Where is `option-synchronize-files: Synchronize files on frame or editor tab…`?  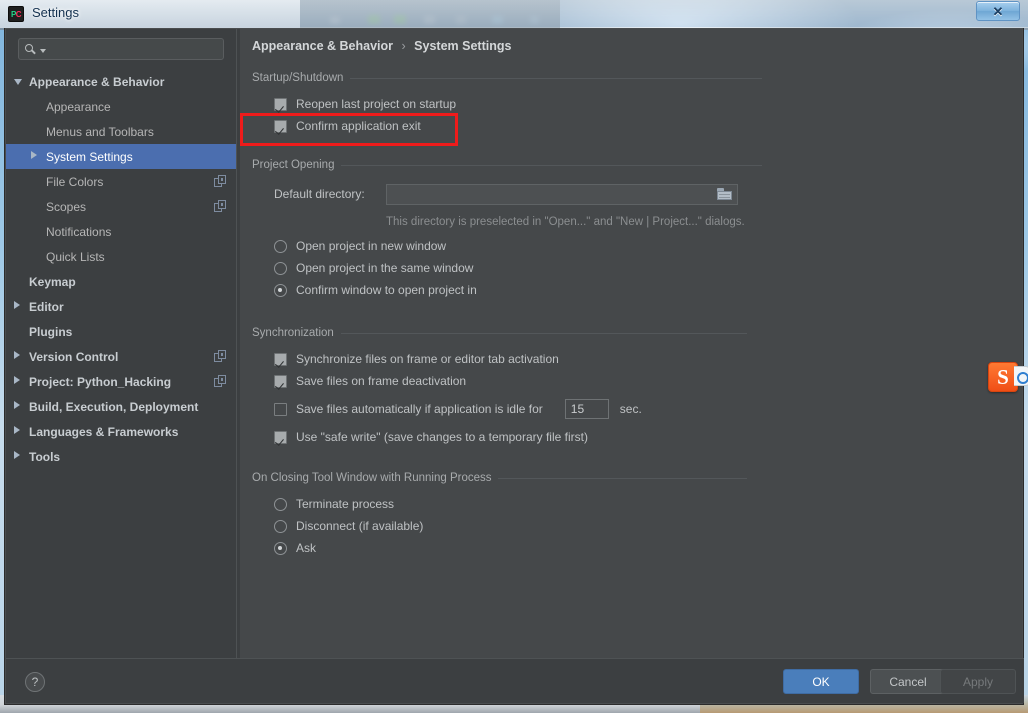
option-synchronize-files: Synchronize files on frame or editor tab… is located at coordinates (510, 359).